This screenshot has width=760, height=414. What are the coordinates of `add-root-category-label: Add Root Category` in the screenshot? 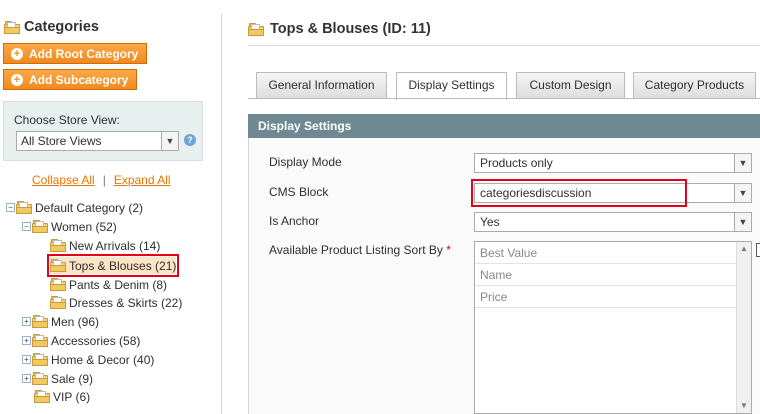 It's located at (84, 53).